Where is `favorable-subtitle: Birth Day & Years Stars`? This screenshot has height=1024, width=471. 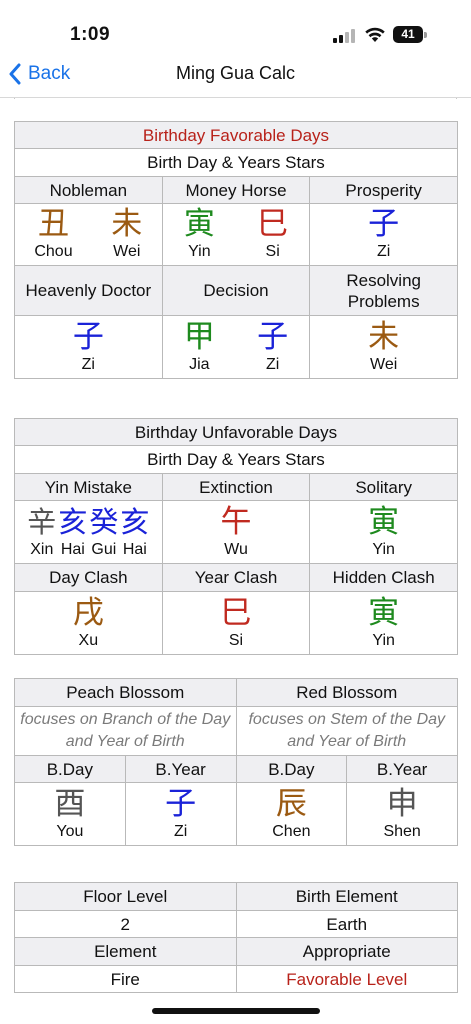
favorable-subtitle: Birth Day & Years Stars is located at coordinates (236, 162).